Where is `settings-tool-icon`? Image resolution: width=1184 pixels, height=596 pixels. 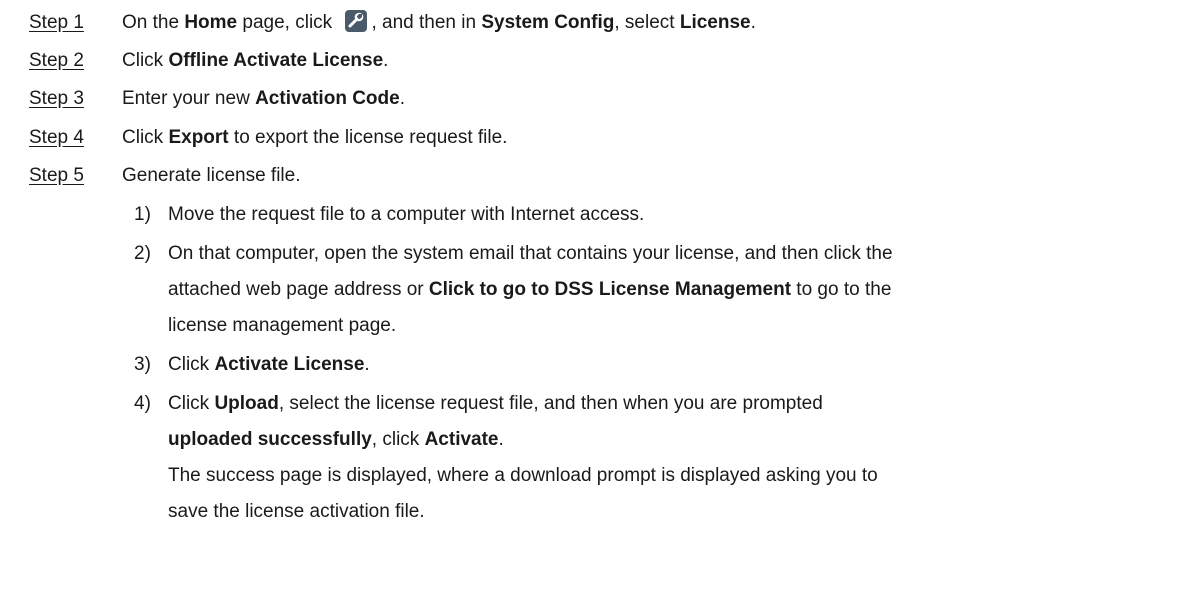 settings-tool-icon is located at coordinates (356, 21).